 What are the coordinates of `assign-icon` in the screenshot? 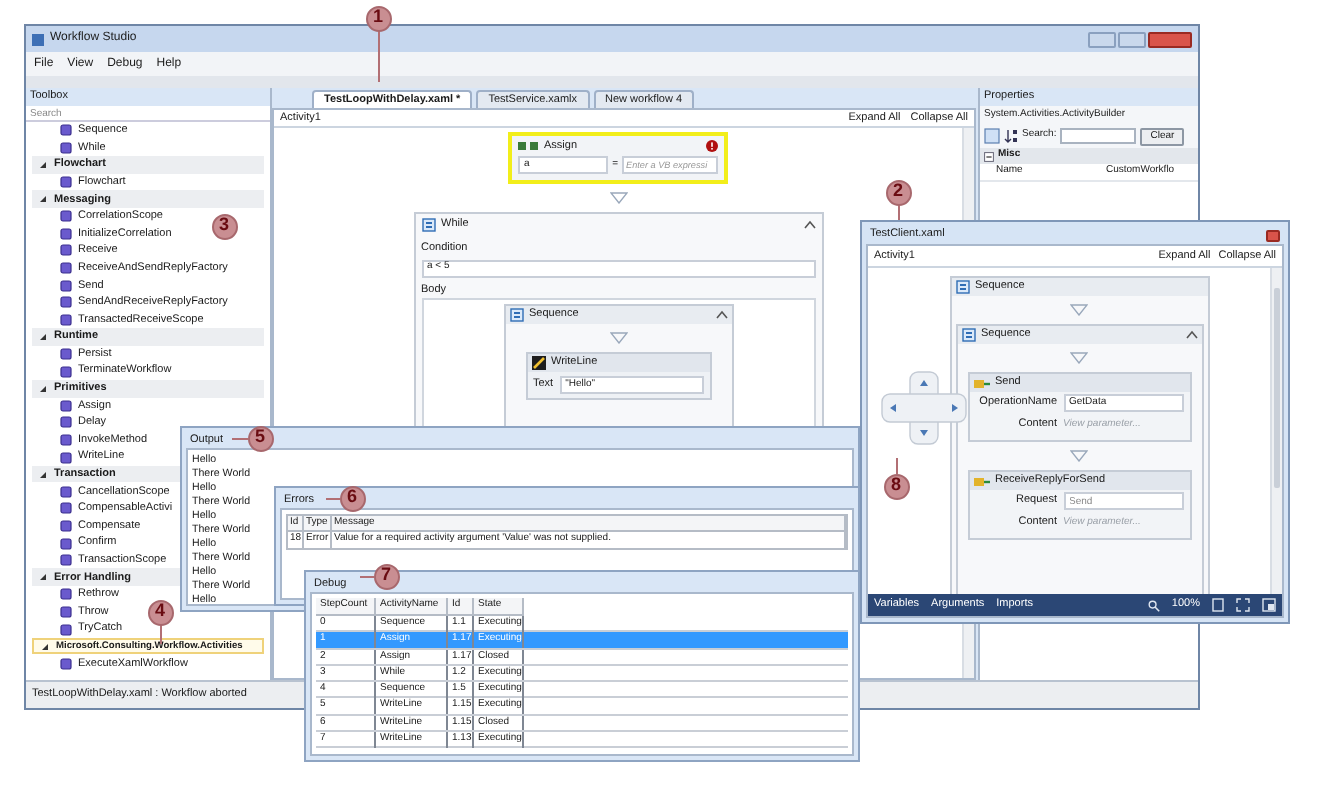 It's located at (528, 146).